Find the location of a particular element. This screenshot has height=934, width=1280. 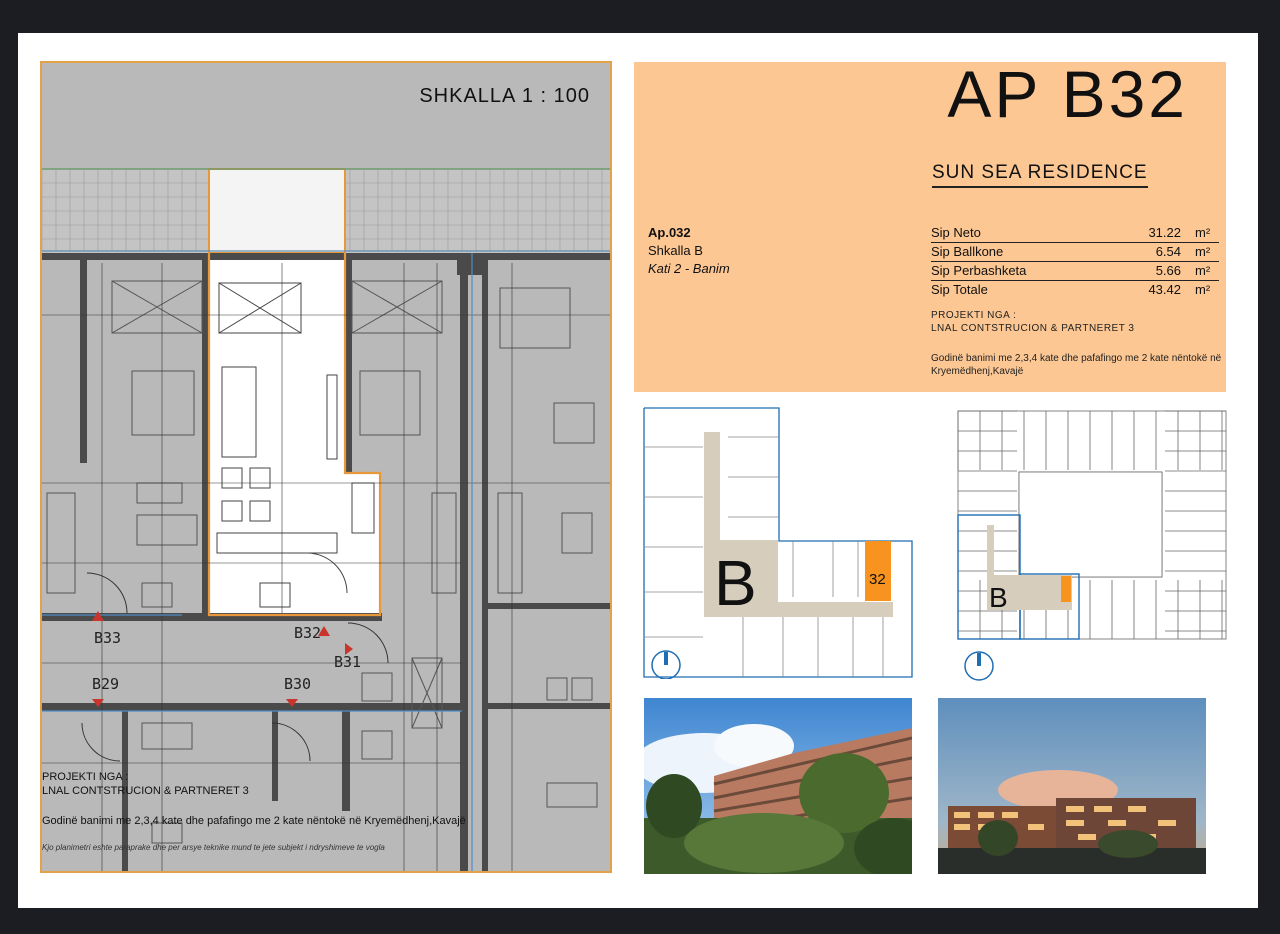

unit-label-b29: B29 is located at coordinates (106, 684).